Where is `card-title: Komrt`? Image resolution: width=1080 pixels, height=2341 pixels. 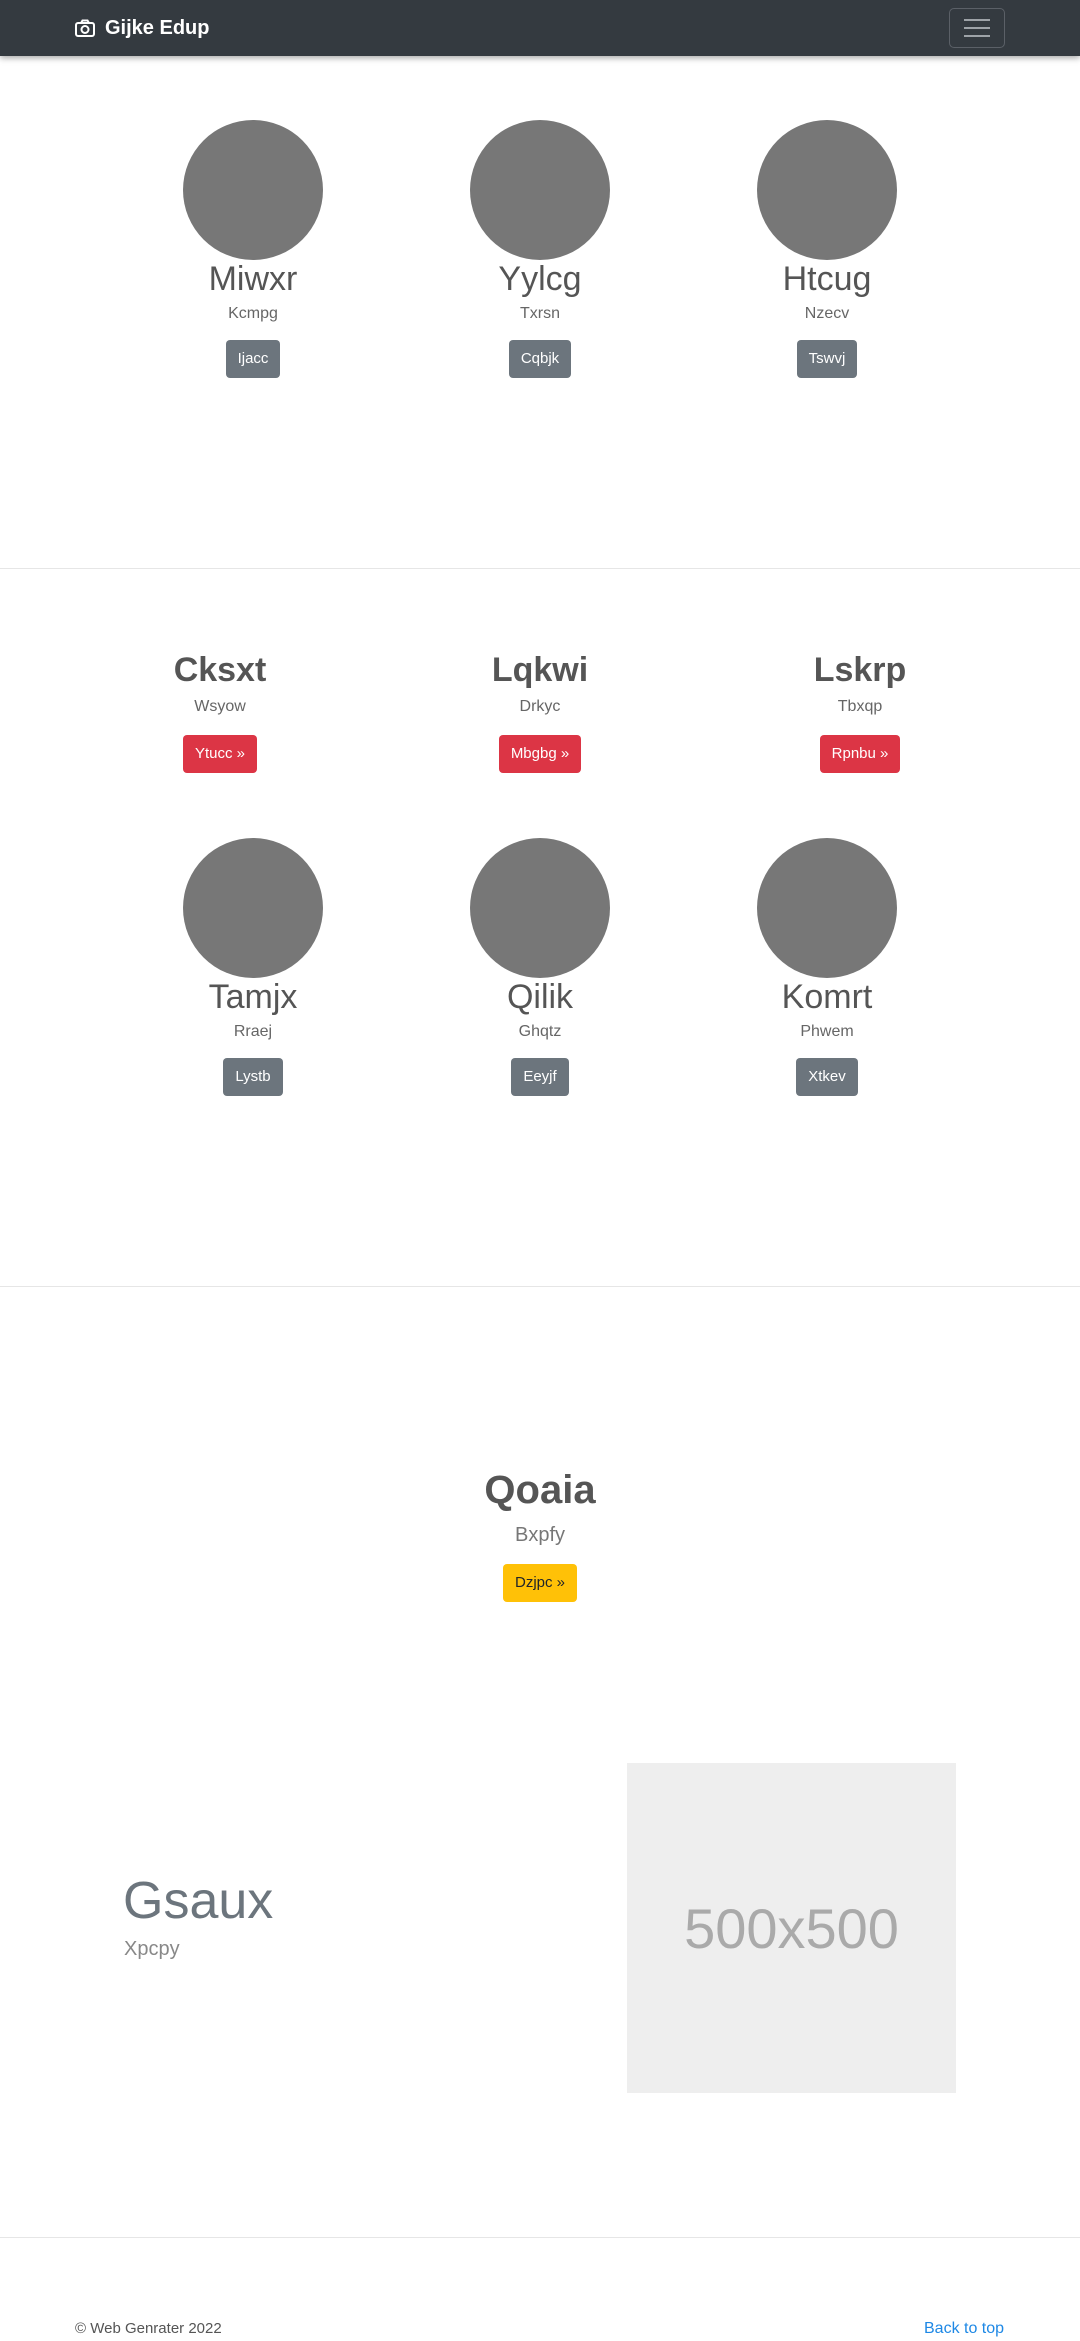
card-title: Komrt is located at coordinates (827, 997).